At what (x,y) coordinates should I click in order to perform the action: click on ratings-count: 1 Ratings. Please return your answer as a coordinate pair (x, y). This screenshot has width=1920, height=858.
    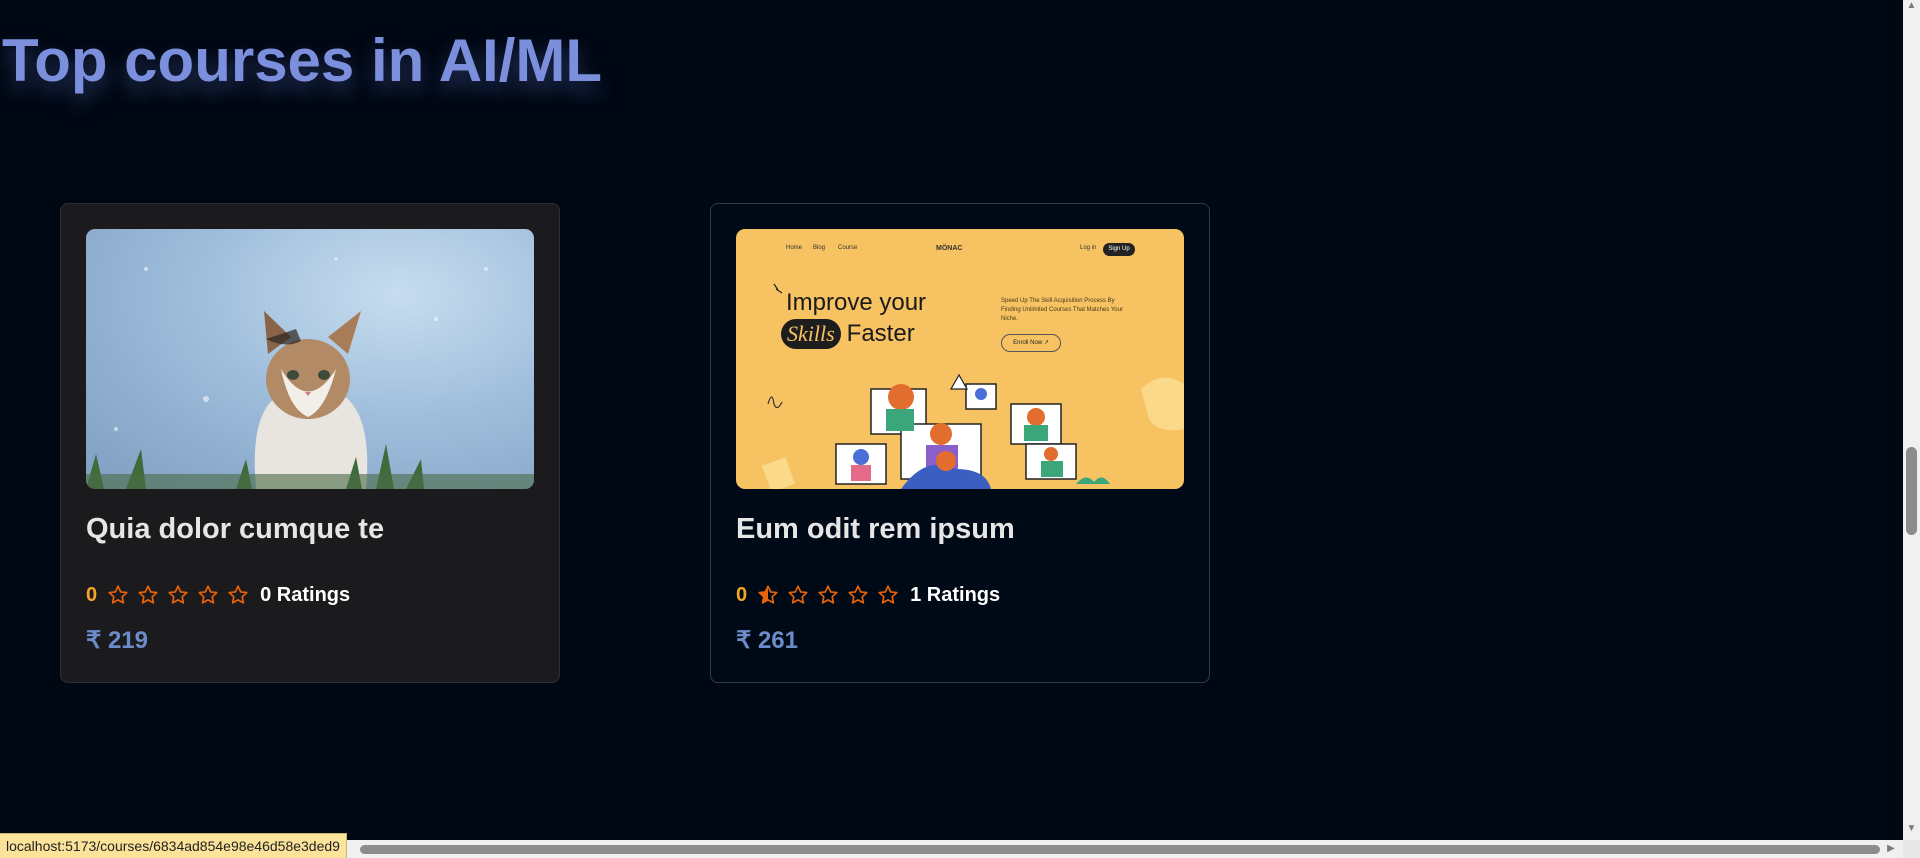
    Looking at the image, I should click on (955, 594).